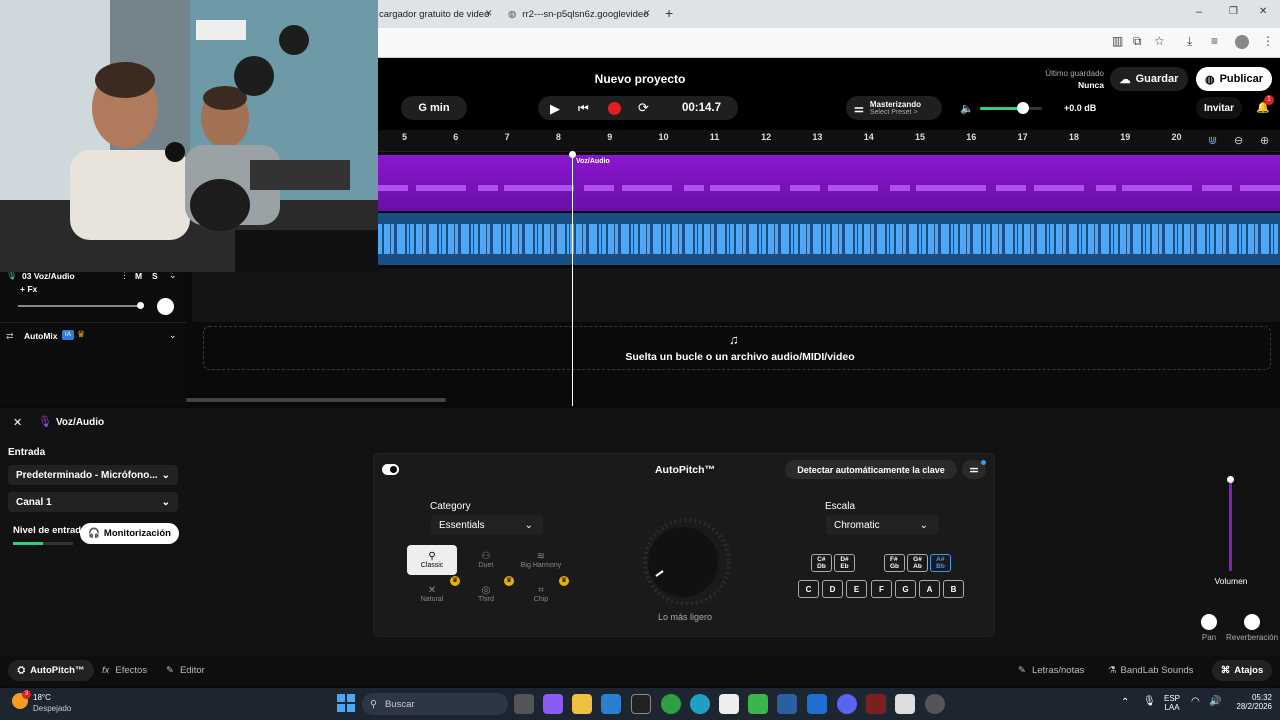 The height and width of the screenshot is (720, 1280). I want to click on category-duet: ⚇ Duet, so click(486, 560).